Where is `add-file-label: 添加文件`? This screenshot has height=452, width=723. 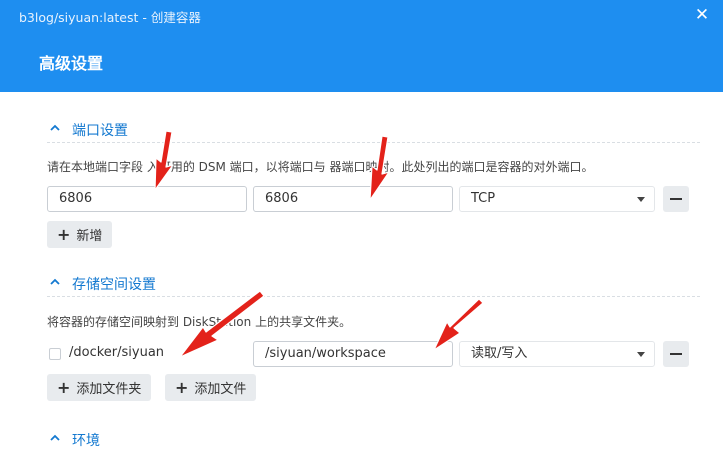
add-file-label: 添加文件 is located at coordinates (220, 389).